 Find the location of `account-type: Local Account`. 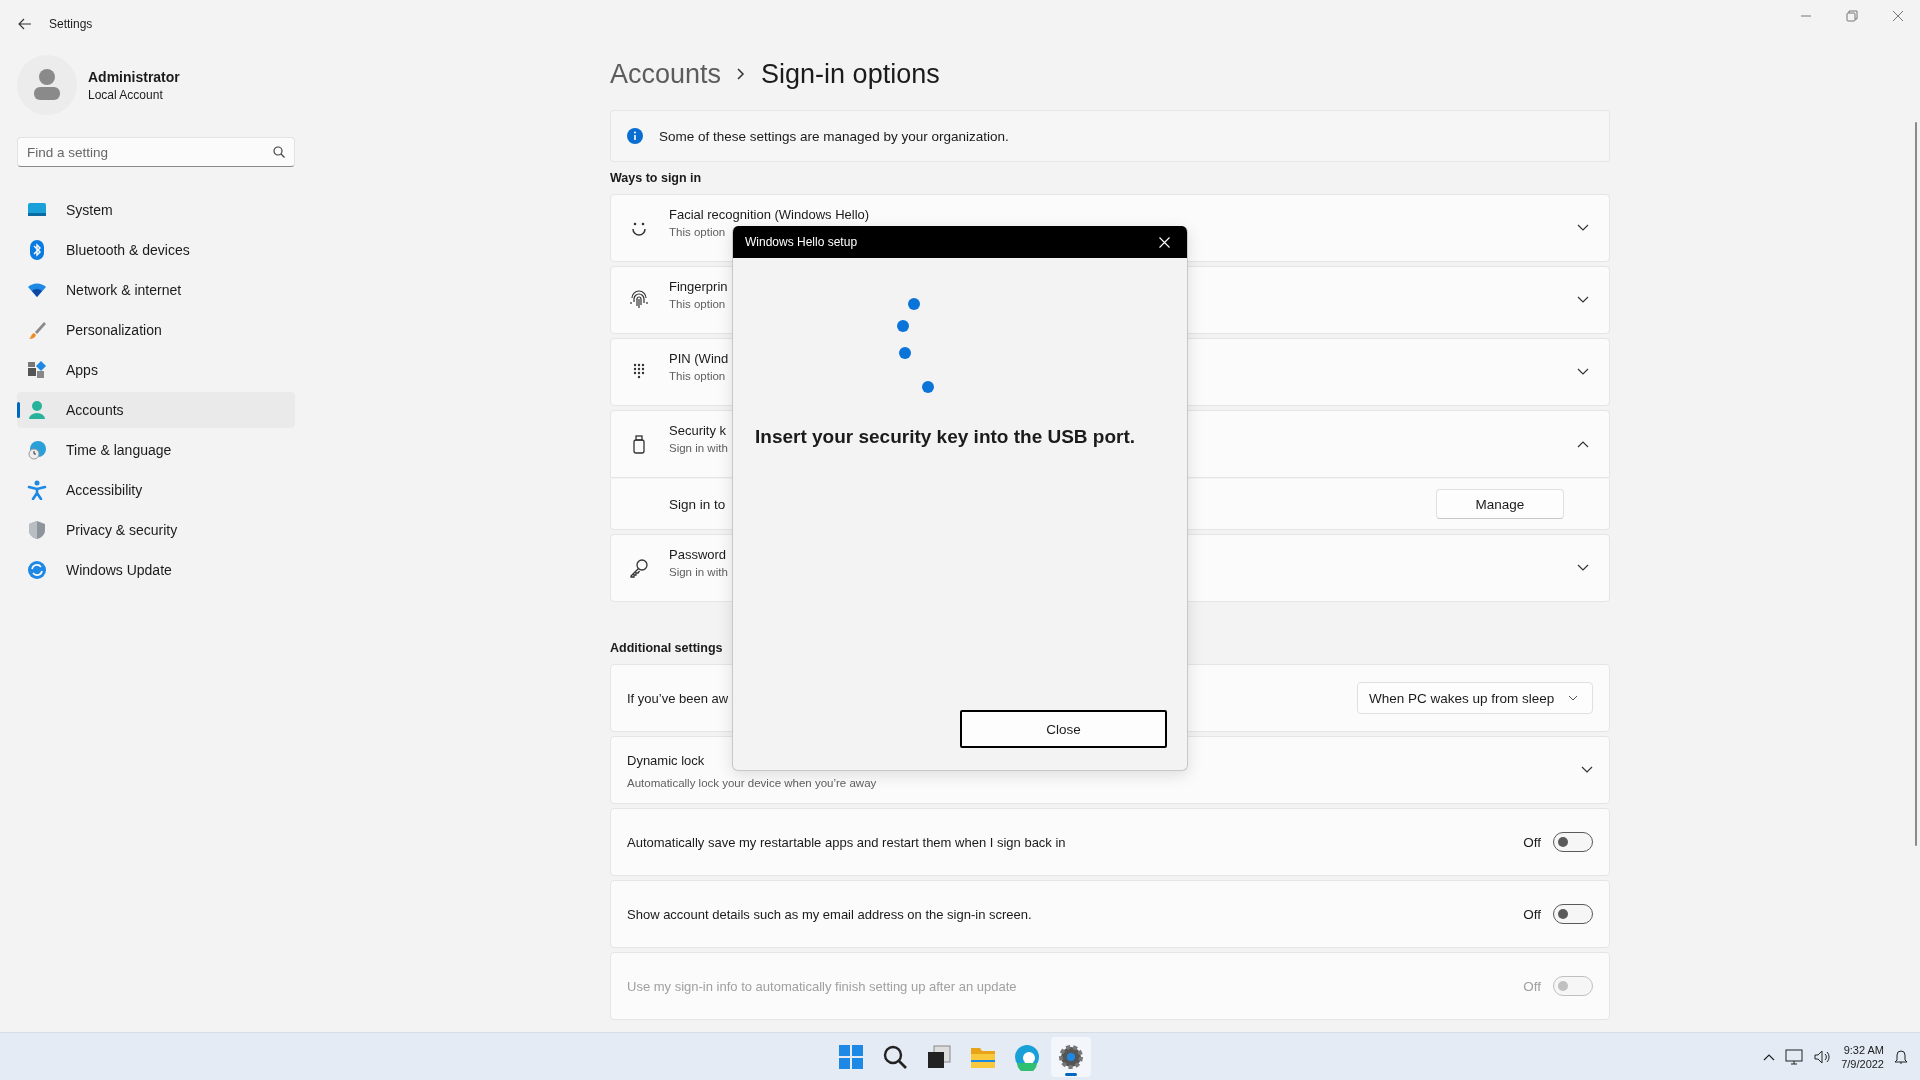

account-type: Local Account is located at coordinates (126, 94).